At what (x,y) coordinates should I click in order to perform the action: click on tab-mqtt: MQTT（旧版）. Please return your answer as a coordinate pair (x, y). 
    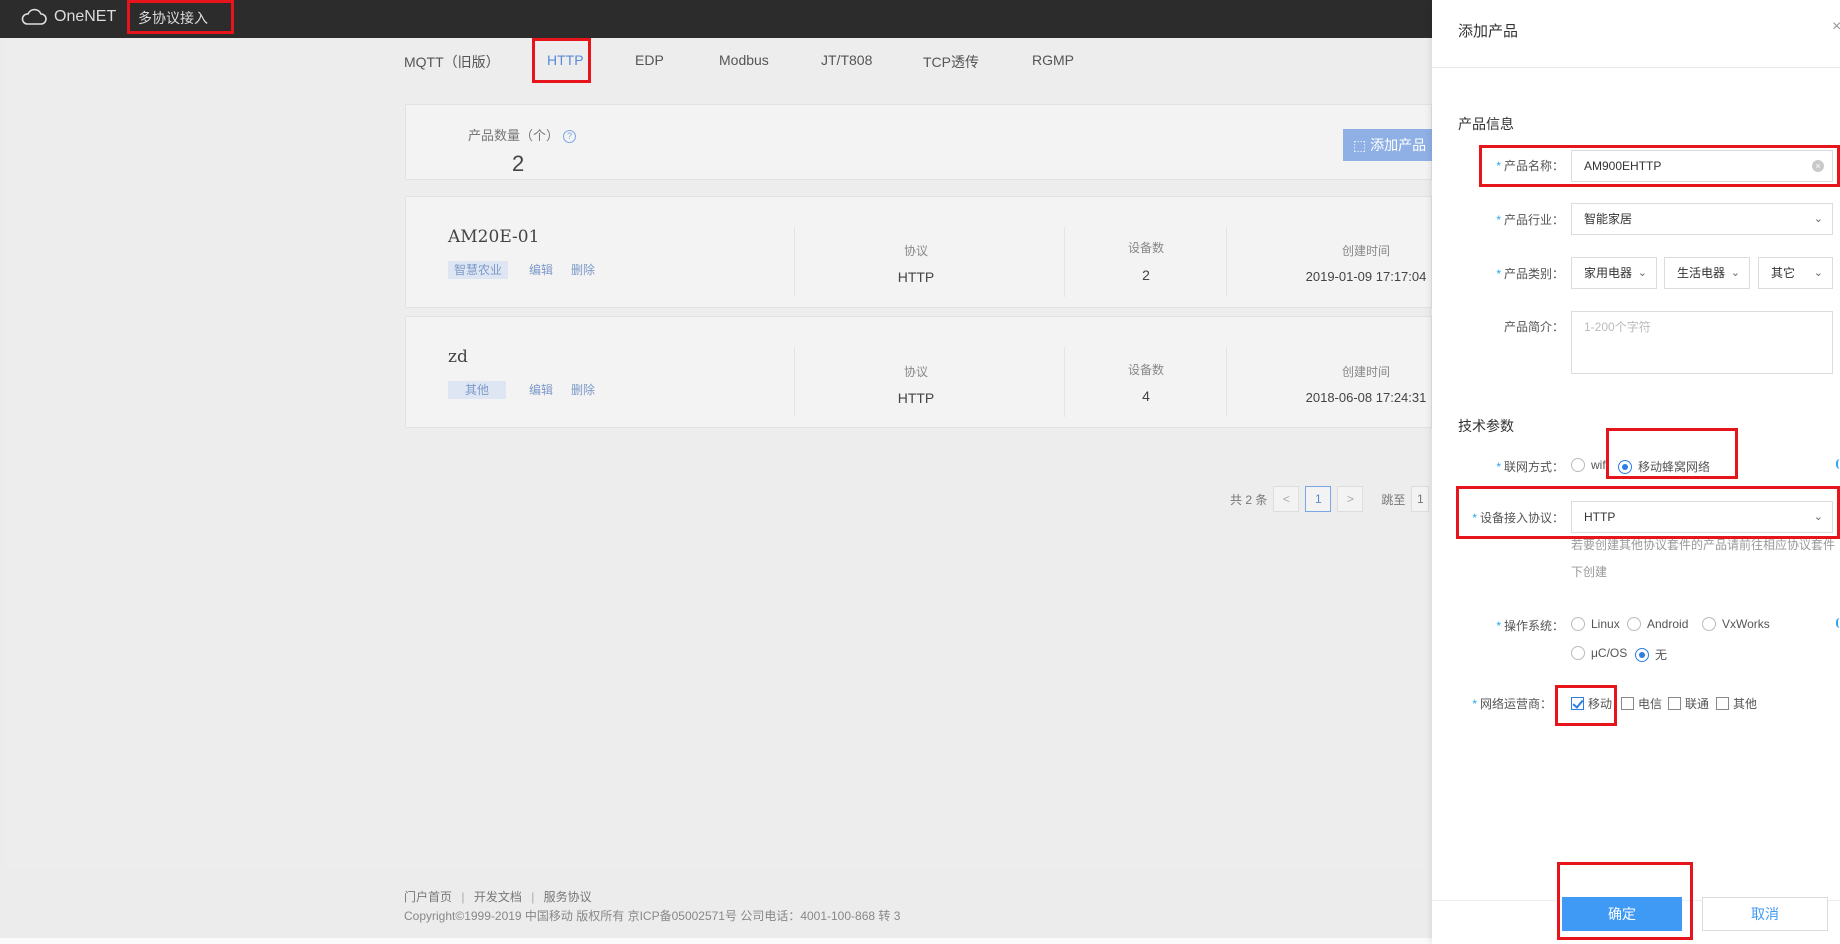
    Looking at the image, I should click on (452, 62).